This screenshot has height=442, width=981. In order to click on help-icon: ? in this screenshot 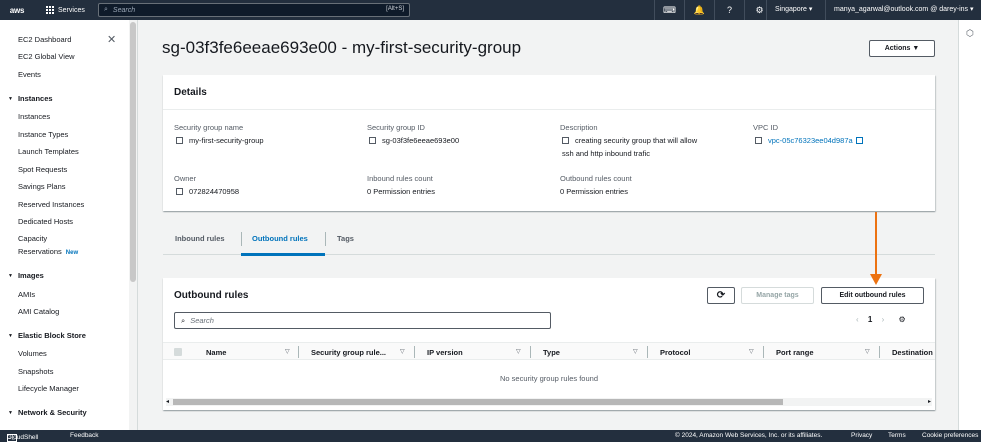, I will do `click(729, 10)`.